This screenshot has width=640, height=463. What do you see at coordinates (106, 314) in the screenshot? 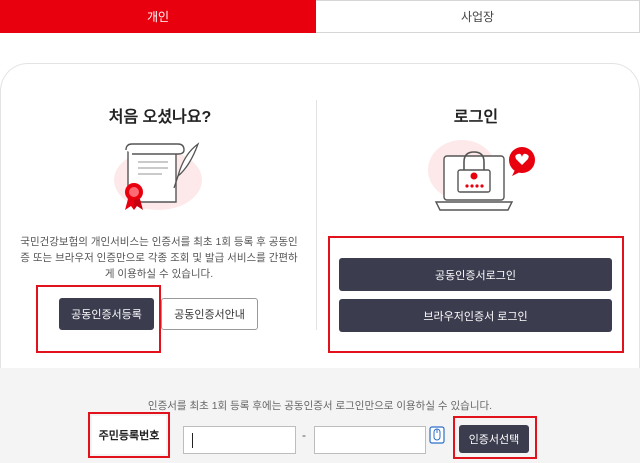
I see `register-cert-button: 공동인증서등록` at bounding box center [106, 314].